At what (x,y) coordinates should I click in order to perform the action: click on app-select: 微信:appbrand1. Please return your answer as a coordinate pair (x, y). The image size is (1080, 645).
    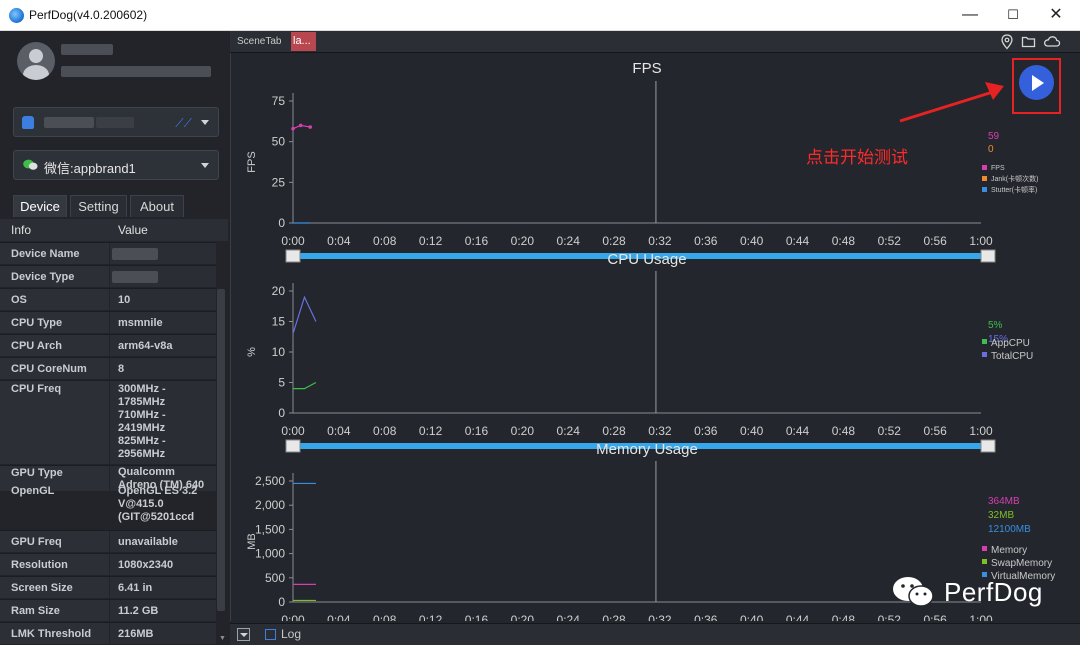
    Looking at the image, I should click on (116, 165).